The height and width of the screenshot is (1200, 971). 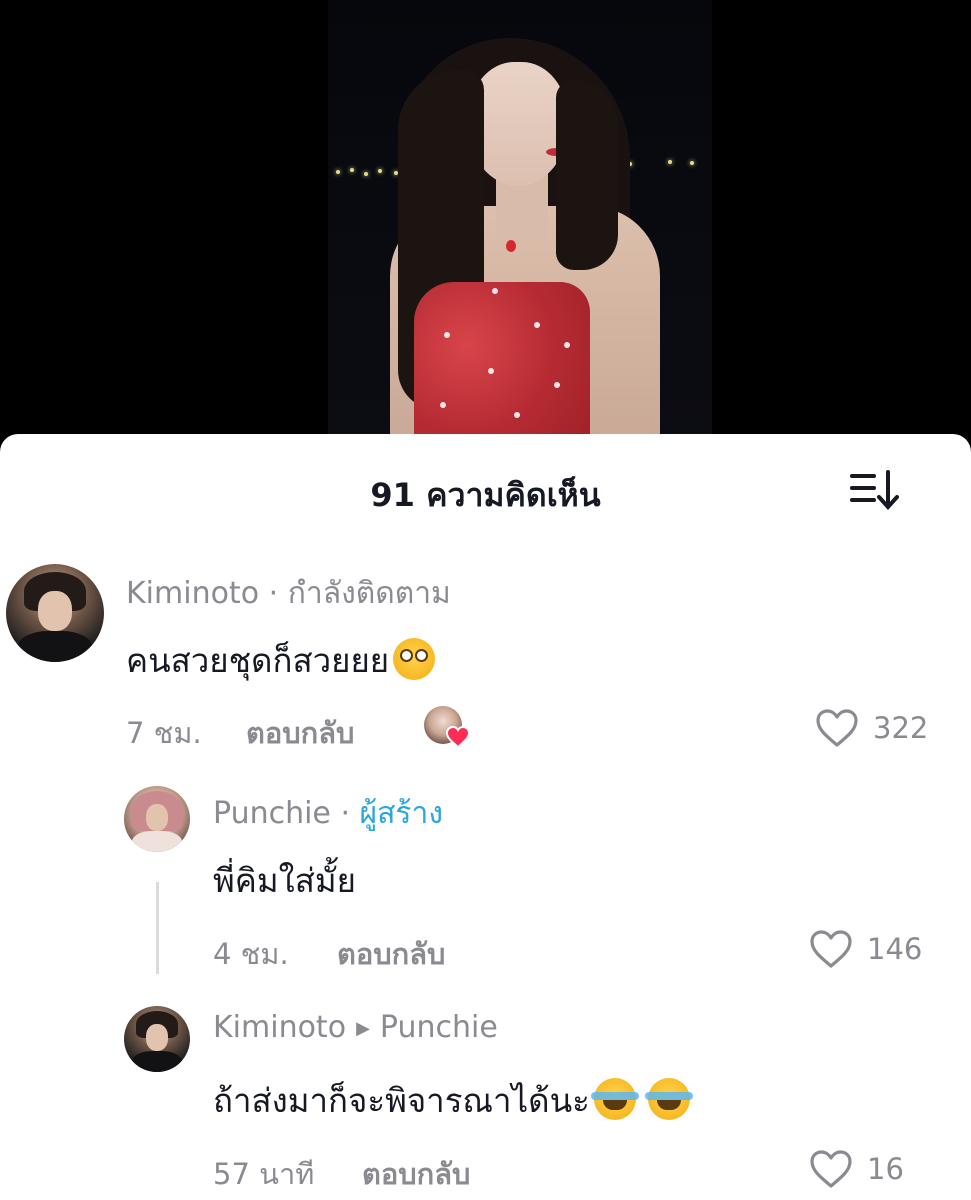 I want to click on comment-text: ถ้าส่งมาก็จะพิจารณาได้นะ, so click(x=453, y=1100).